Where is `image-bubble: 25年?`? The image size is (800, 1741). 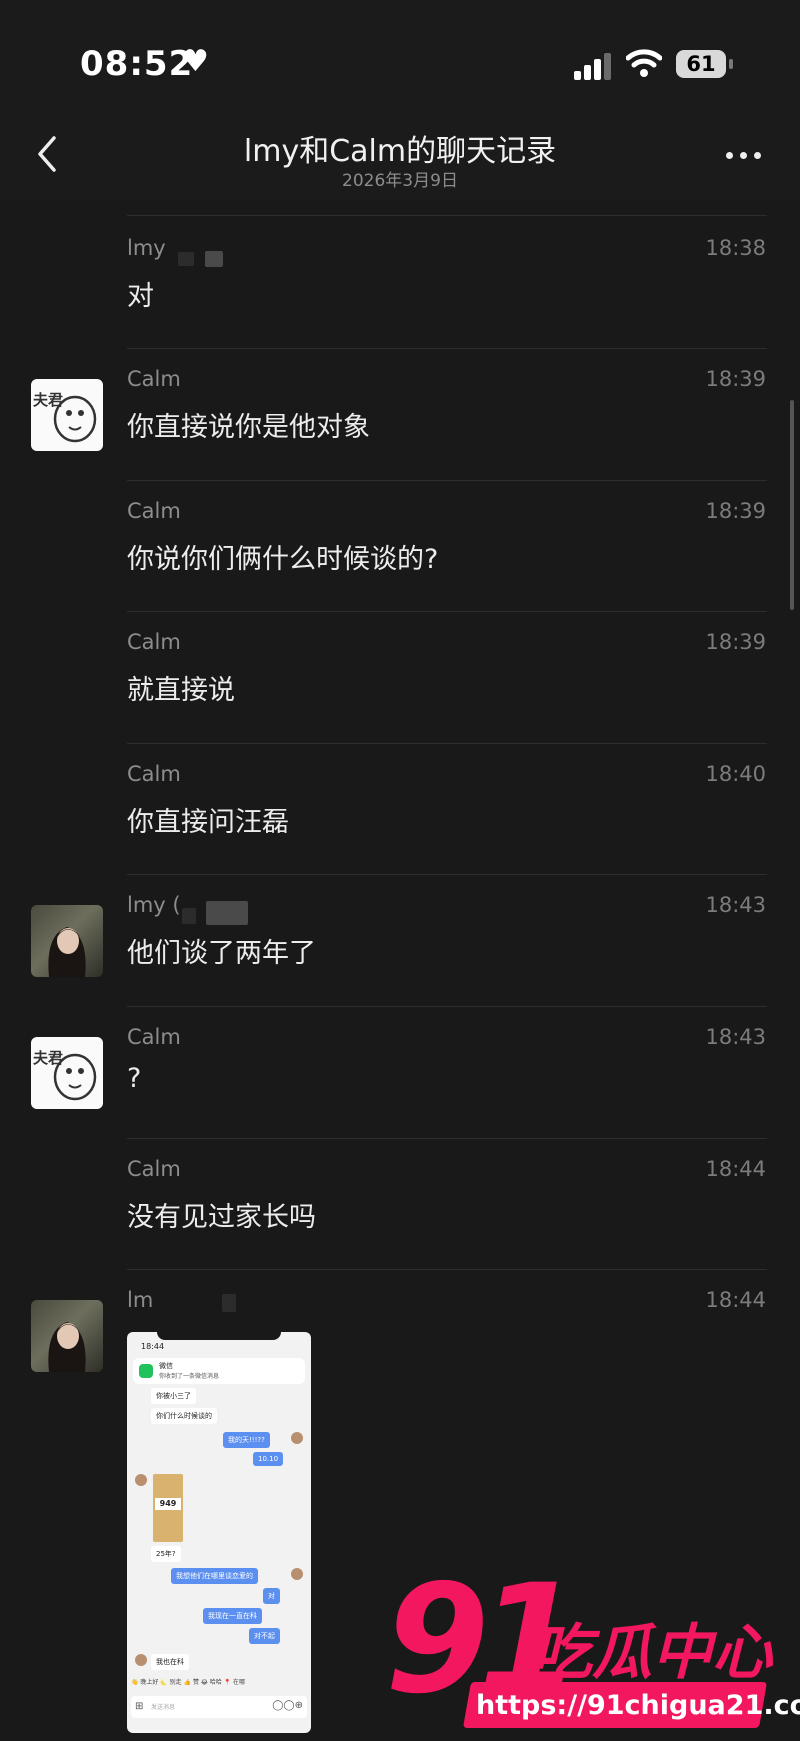
image-bubble: 25年? is located at coordinates (166, 1554).